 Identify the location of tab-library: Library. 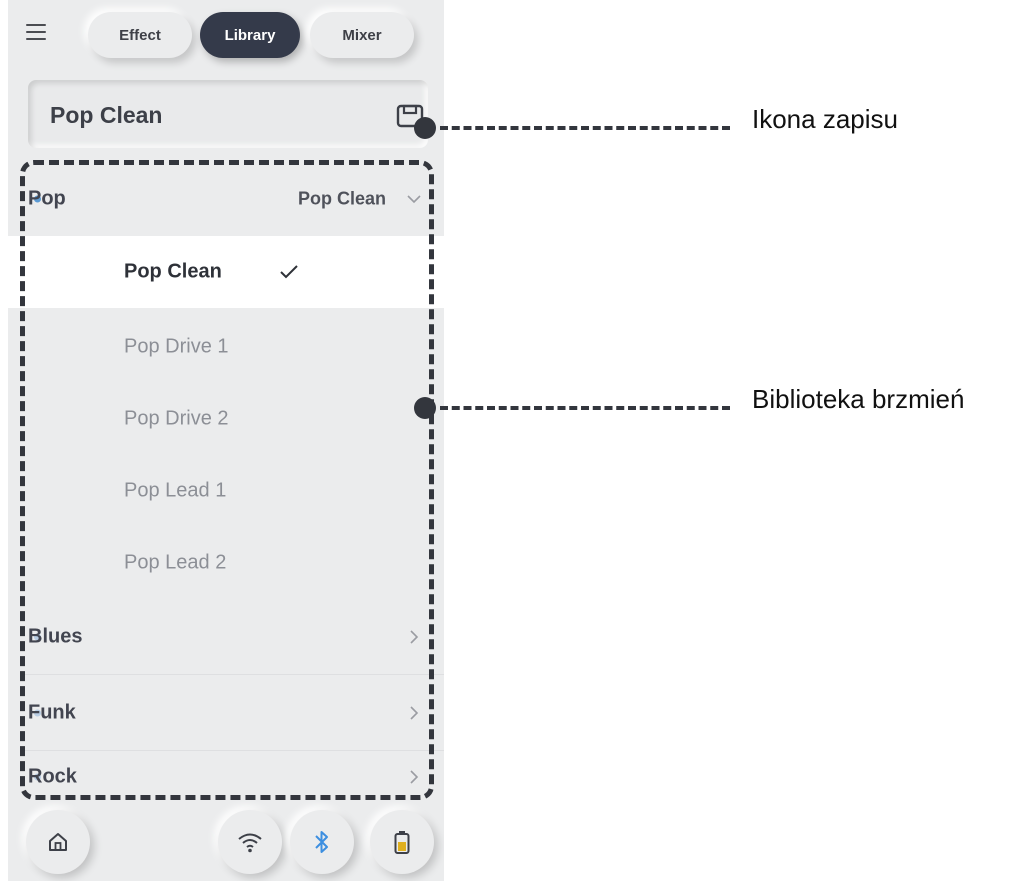
(250, 35).